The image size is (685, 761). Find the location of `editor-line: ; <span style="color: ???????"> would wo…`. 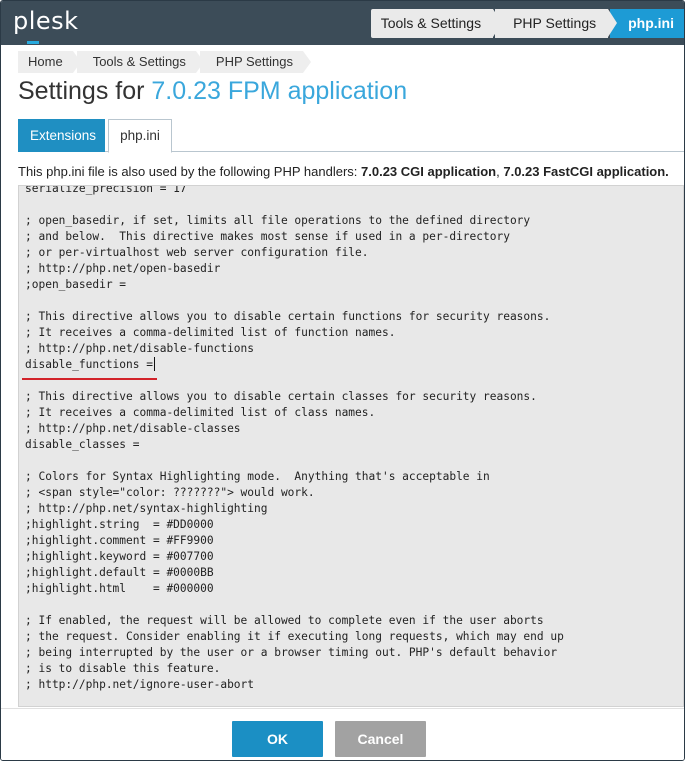

editor-line: ; <span style="color: ???????"> would wo… is located at coordinates (170, 492).